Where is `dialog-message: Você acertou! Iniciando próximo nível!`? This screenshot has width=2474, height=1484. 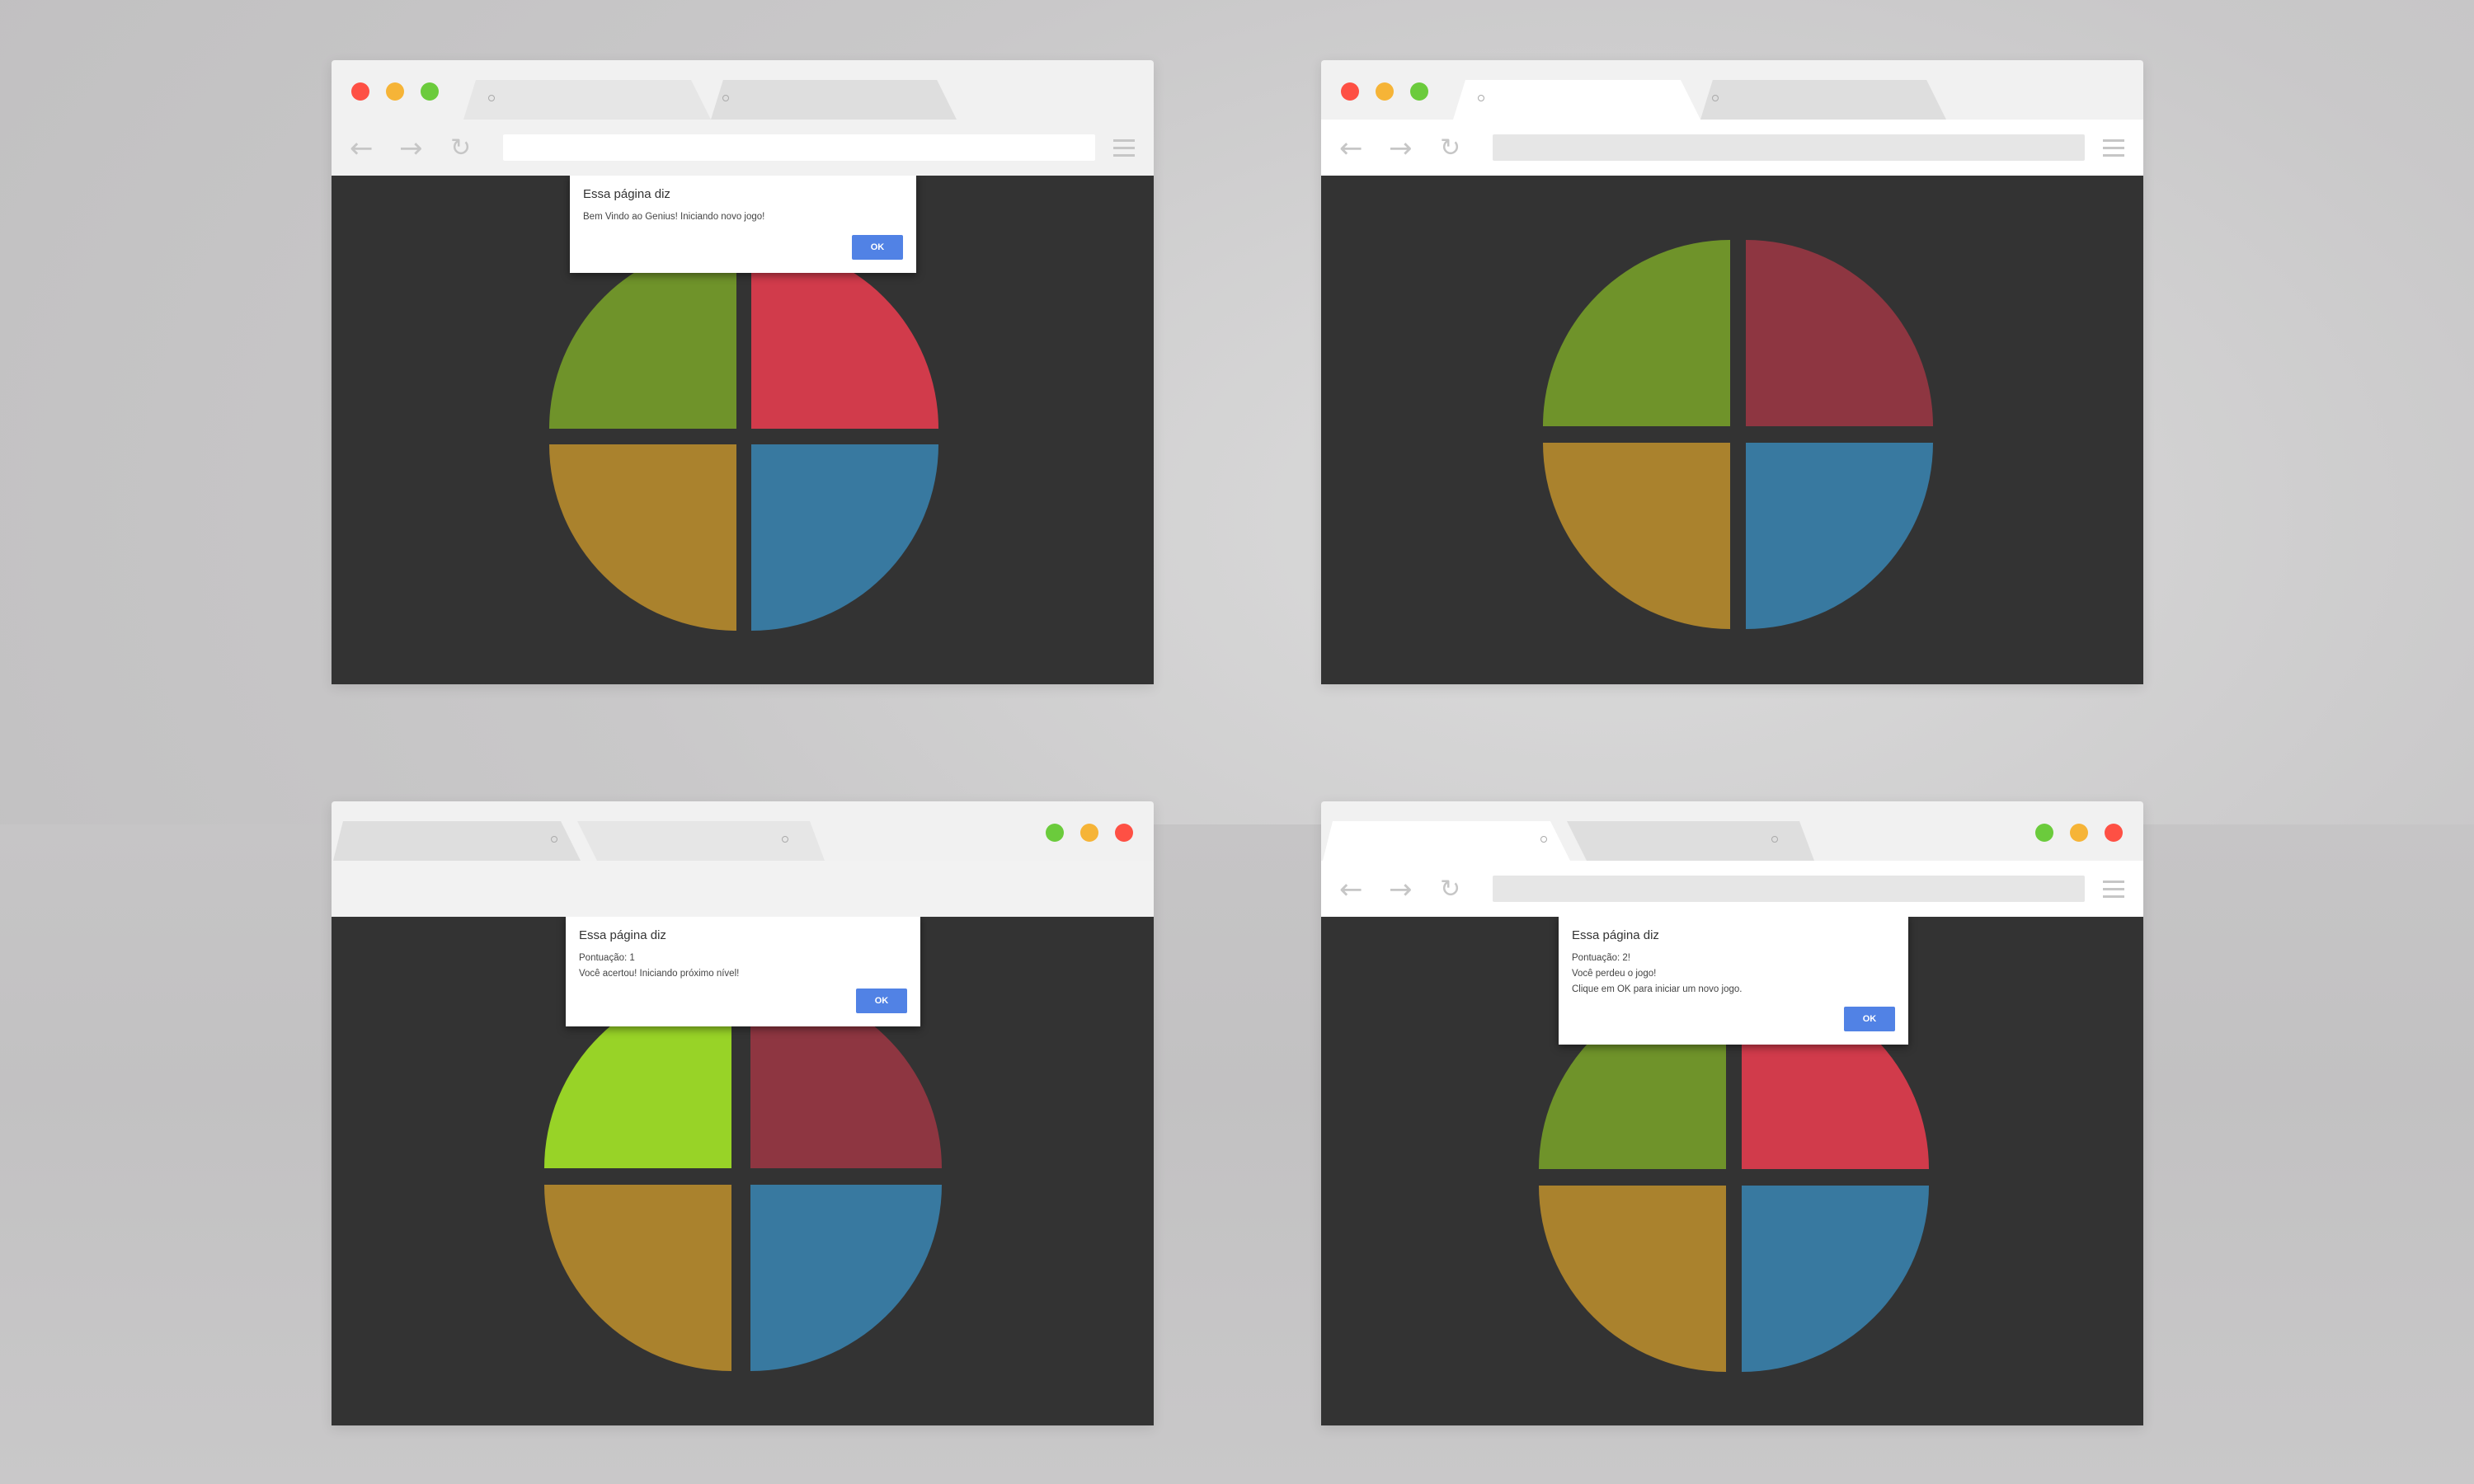
dialog-message: Você acertou! Iniciando próximo nível! is located at coordinates (659, 974).